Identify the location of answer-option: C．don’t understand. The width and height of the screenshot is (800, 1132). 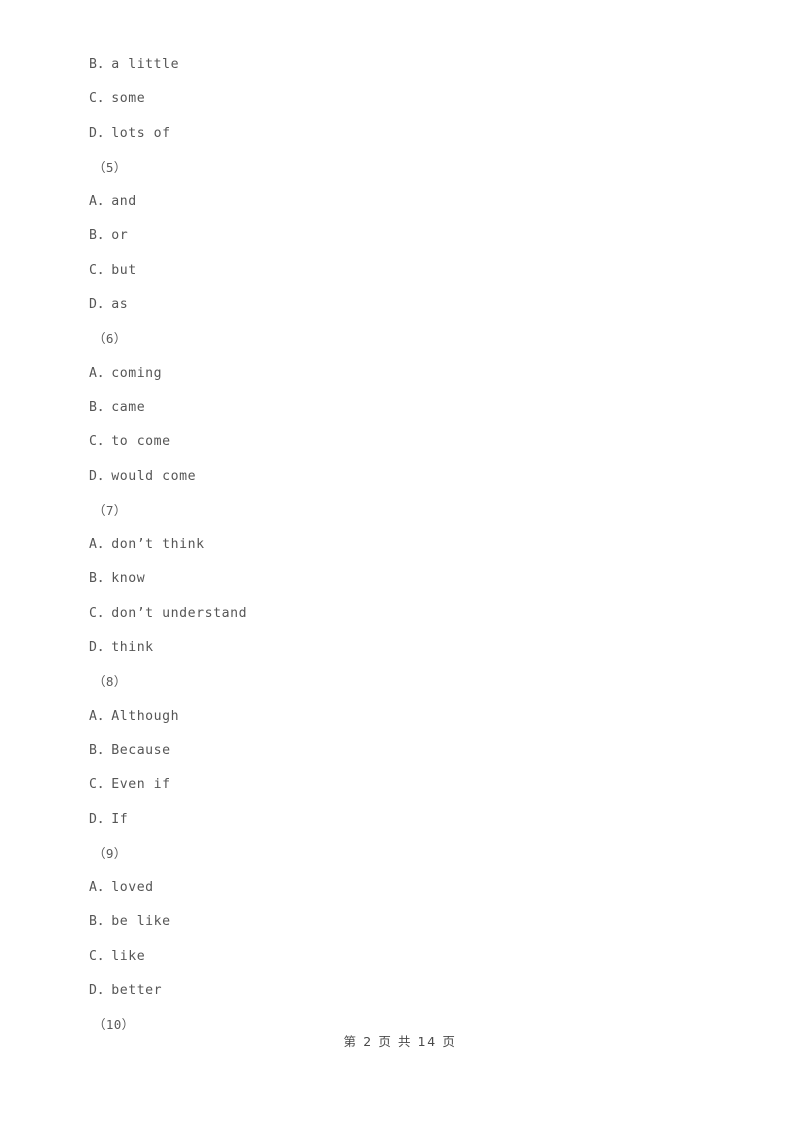
(168, 613).